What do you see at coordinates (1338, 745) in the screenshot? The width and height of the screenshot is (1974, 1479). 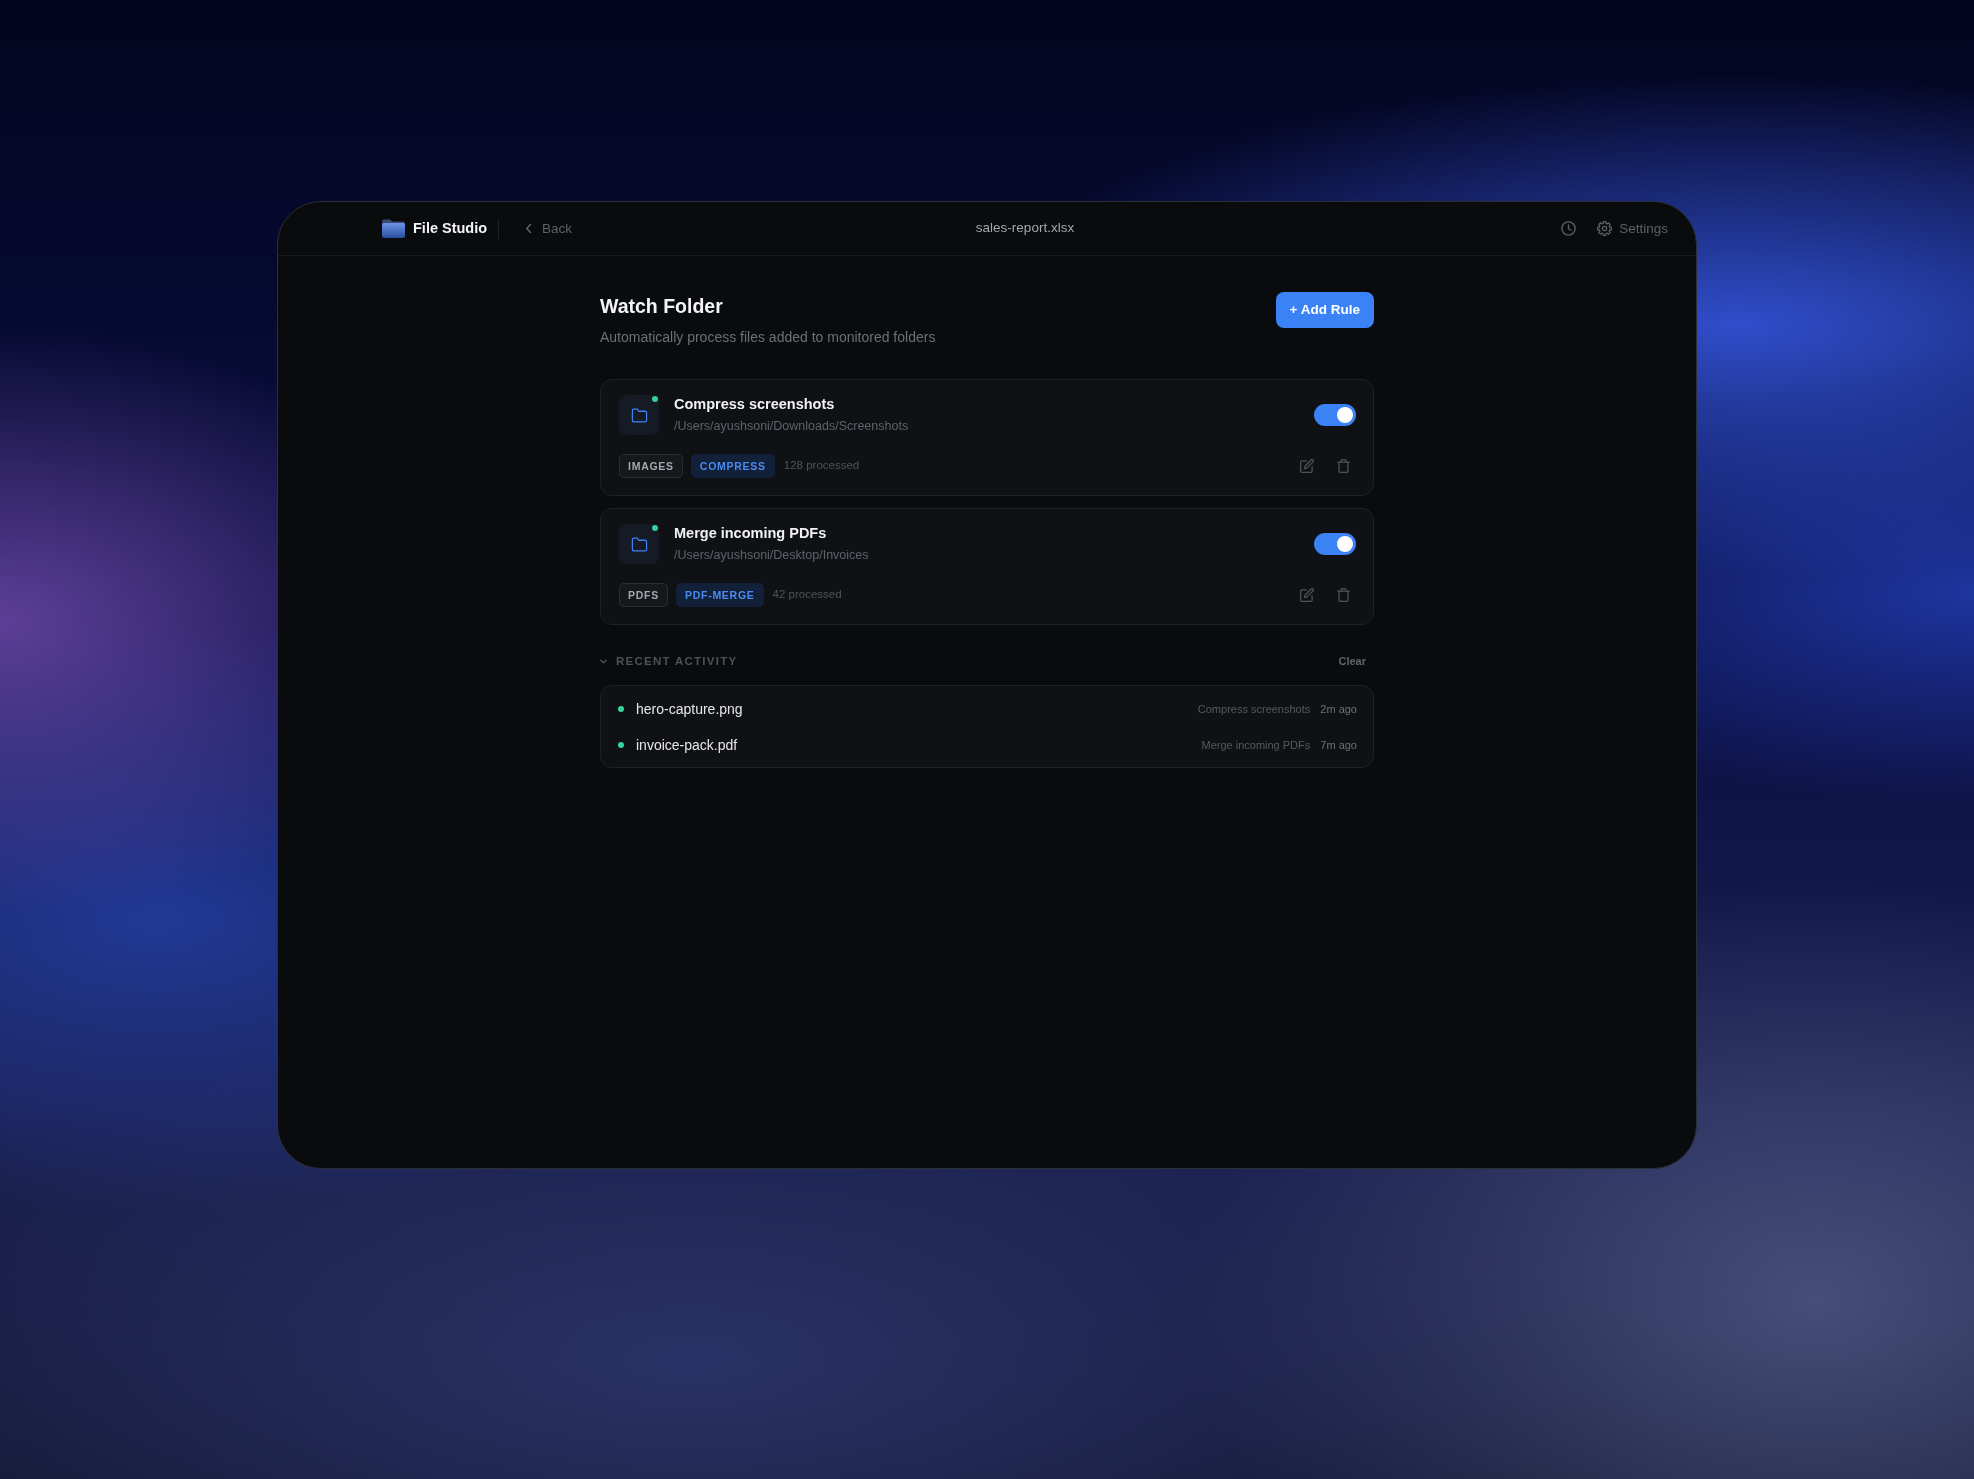 I see `time-ago: 7m ago` at bounding box center [1338, 745].